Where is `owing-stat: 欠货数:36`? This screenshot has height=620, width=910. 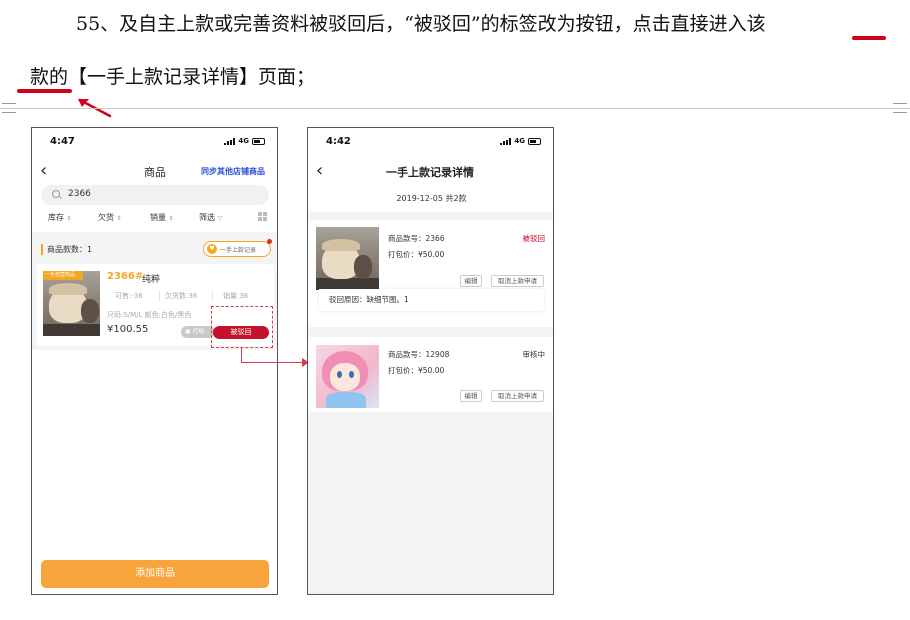
owing-stat: 欠货数:36 is located at coordinates (181, 296).